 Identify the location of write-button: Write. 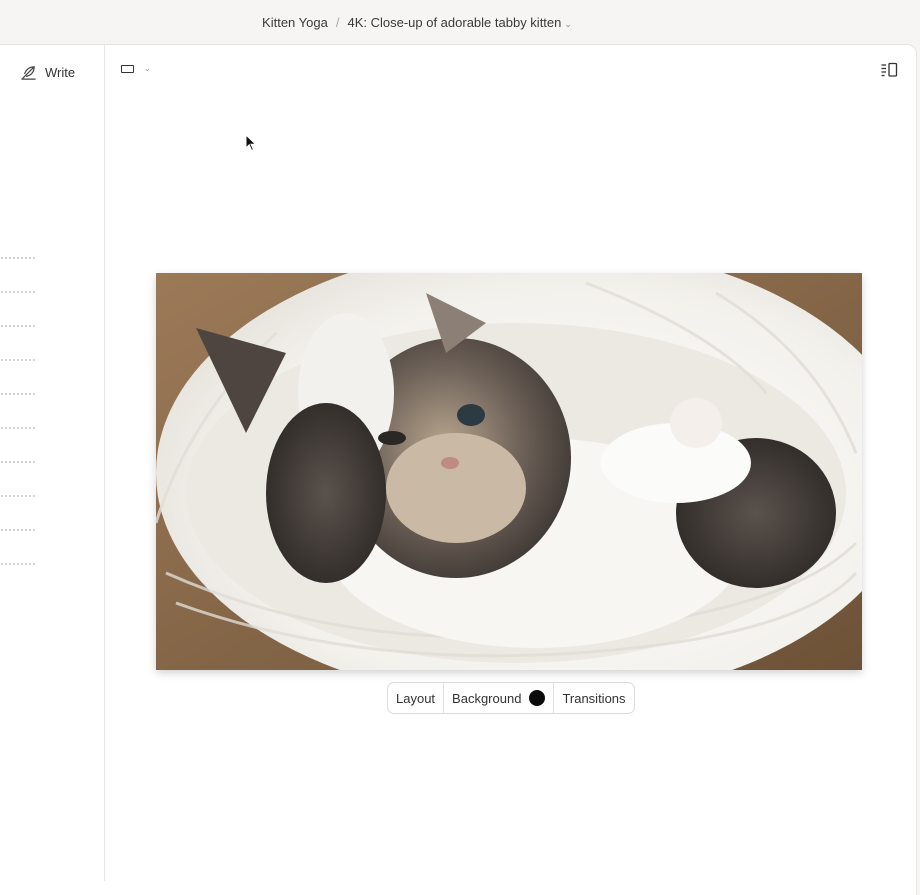
(47, 72).